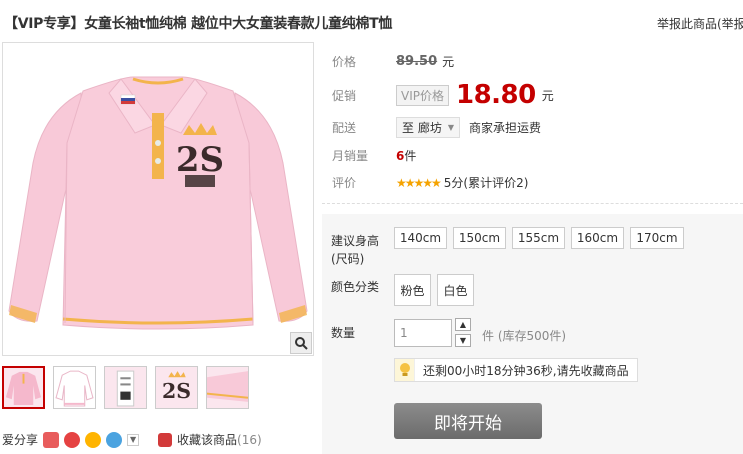 The width and height of the screenshot is (743, 454). I want to click on quantity-decrease-button: ▼, so click(463, 340).